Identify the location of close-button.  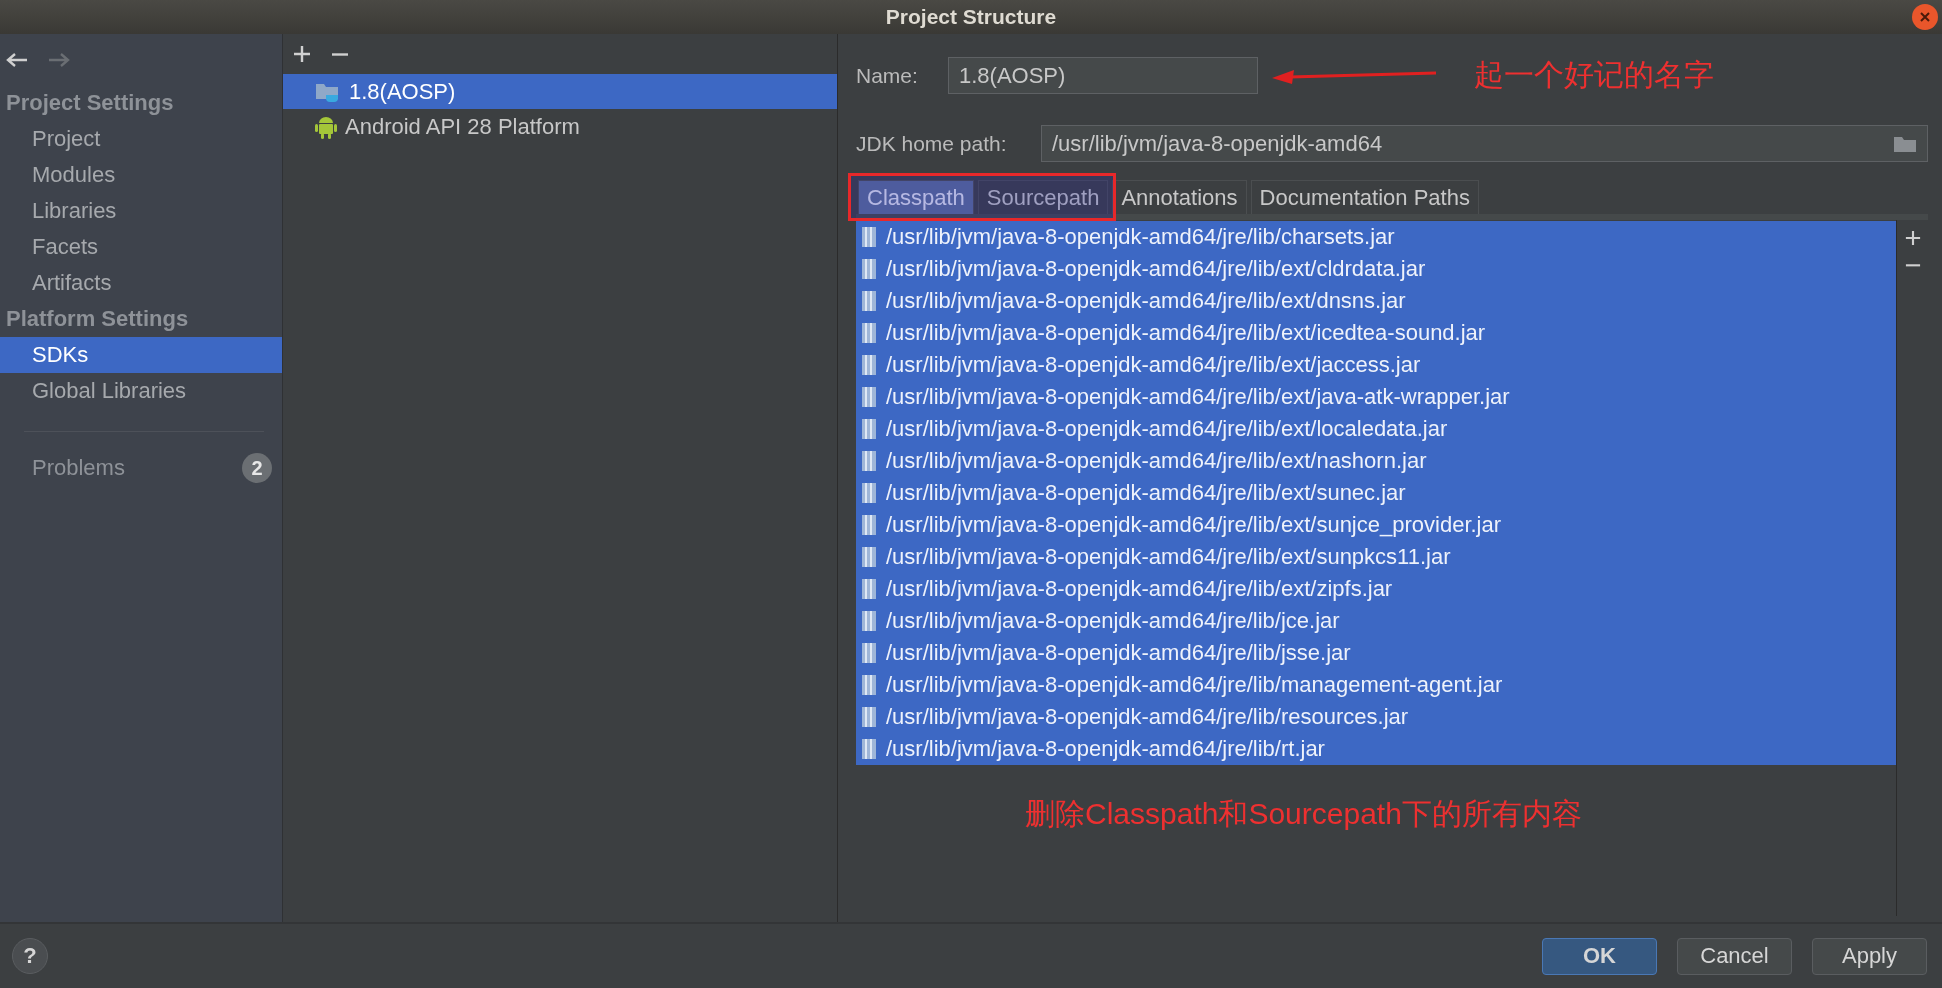
(1925, 17).